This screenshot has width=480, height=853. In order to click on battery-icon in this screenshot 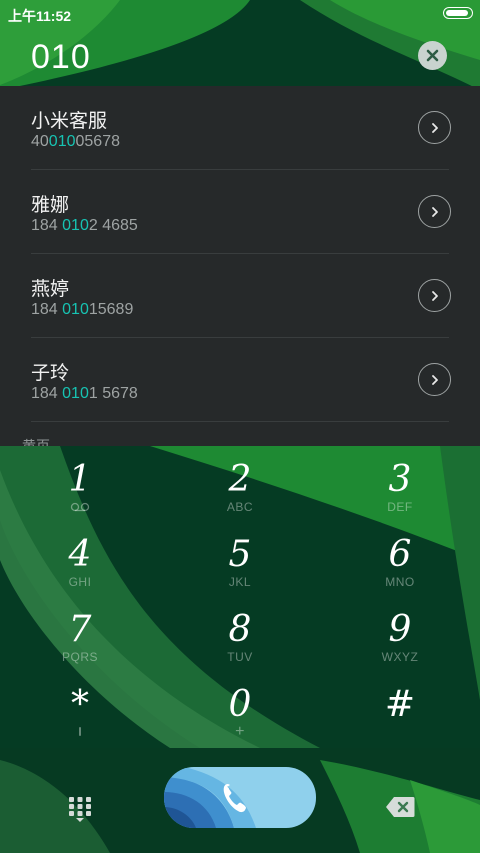, I will do `click(458, 13)`.